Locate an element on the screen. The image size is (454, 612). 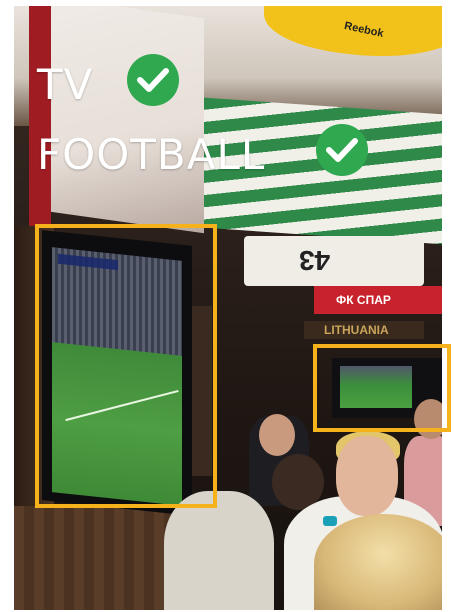
blonde-woman is located at coordinates (378, 562).